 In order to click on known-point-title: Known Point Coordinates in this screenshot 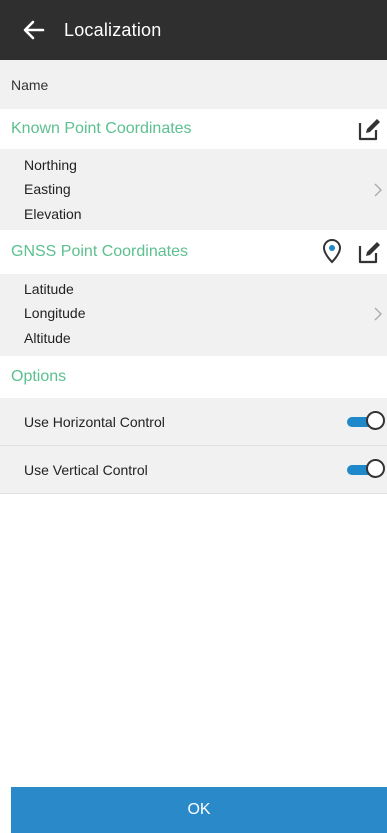, I will do `click(101, 128)`.